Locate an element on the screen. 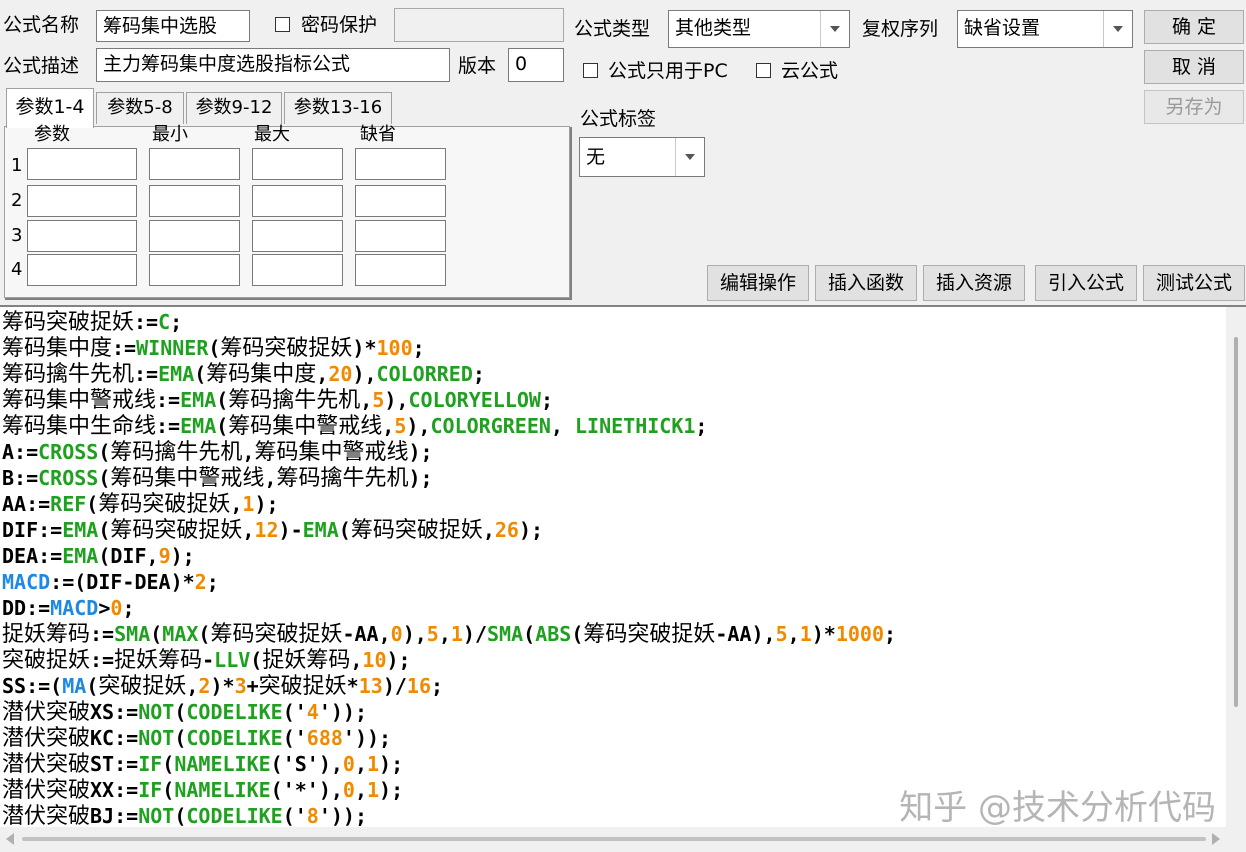 This screenshot has width=1246, height=852. code-token: MA is located at coordinates (74, 686).